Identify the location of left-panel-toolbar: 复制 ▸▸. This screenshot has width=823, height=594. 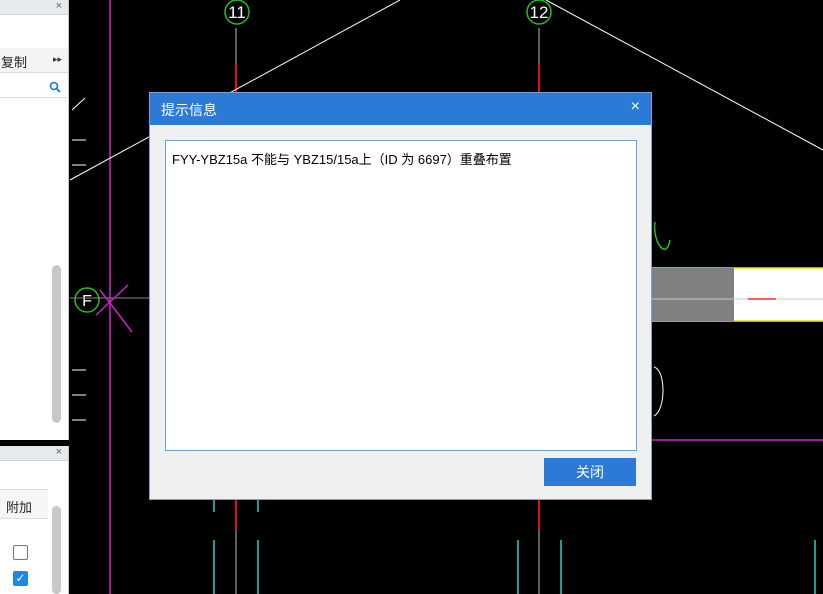
(34, 60).